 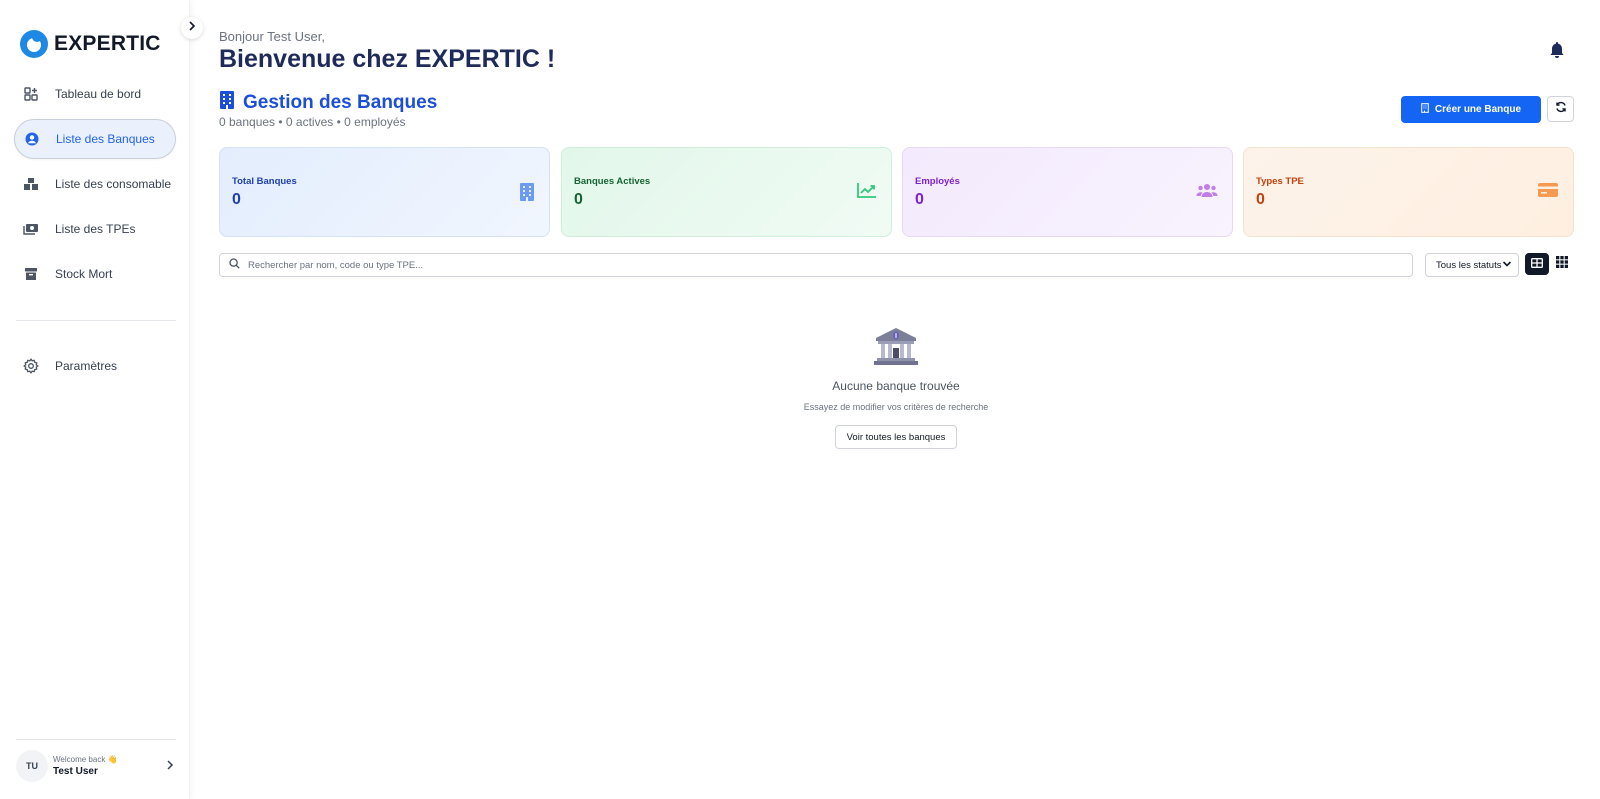 What do you see at coordinates (31, 184) in the screenshot?
I see `boxes-icon` at bounding box center [31, 184].